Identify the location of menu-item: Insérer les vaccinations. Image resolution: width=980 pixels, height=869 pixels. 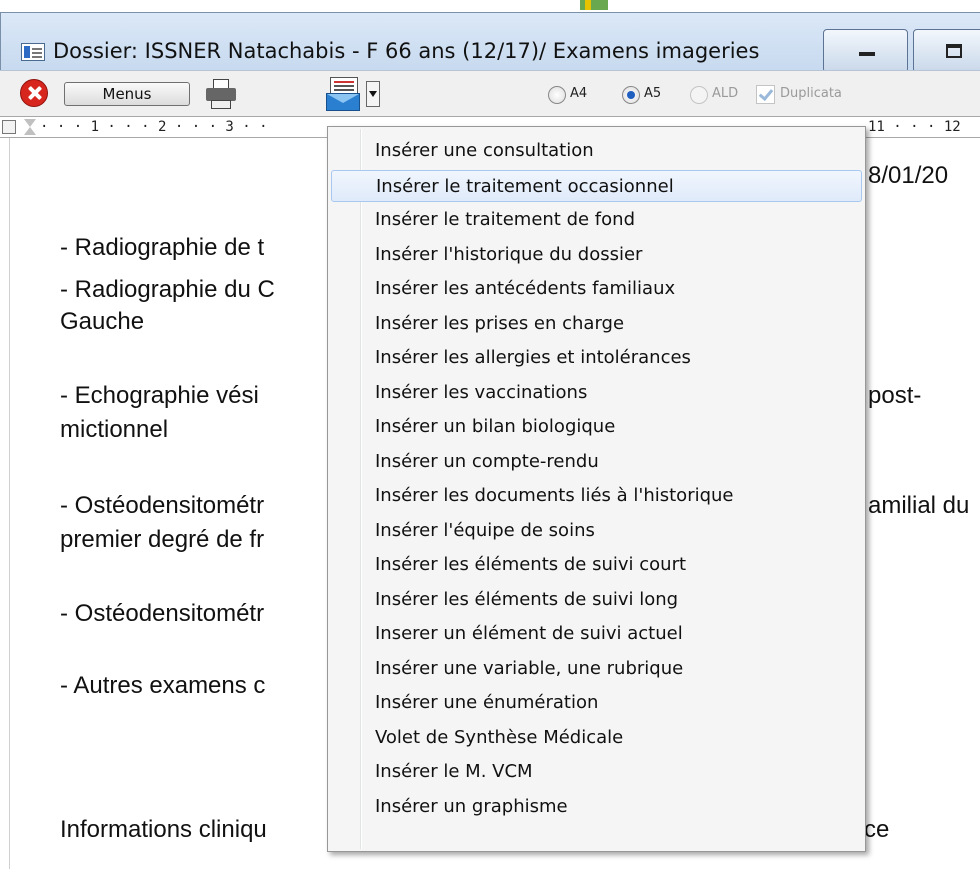
(596, 393).